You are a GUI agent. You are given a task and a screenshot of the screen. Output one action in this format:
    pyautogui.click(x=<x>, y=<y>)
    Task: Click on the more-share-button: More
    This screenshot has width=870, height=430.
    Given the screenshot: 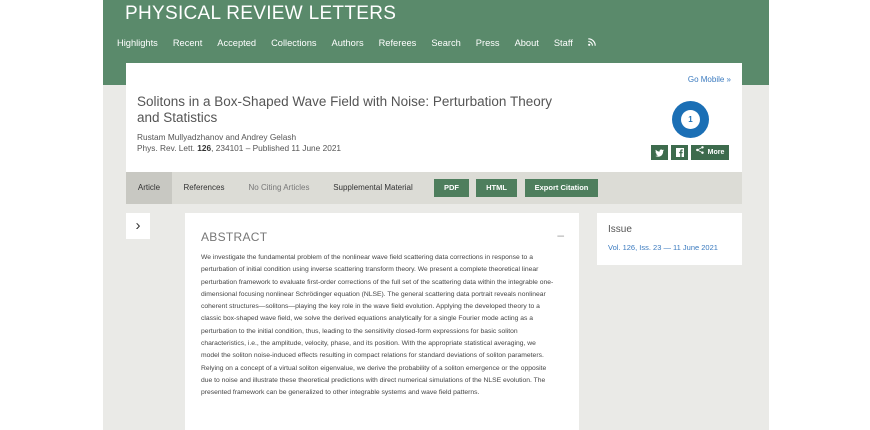 What is the action you would take?
    pyautogui.click(x=710, y=152)
    